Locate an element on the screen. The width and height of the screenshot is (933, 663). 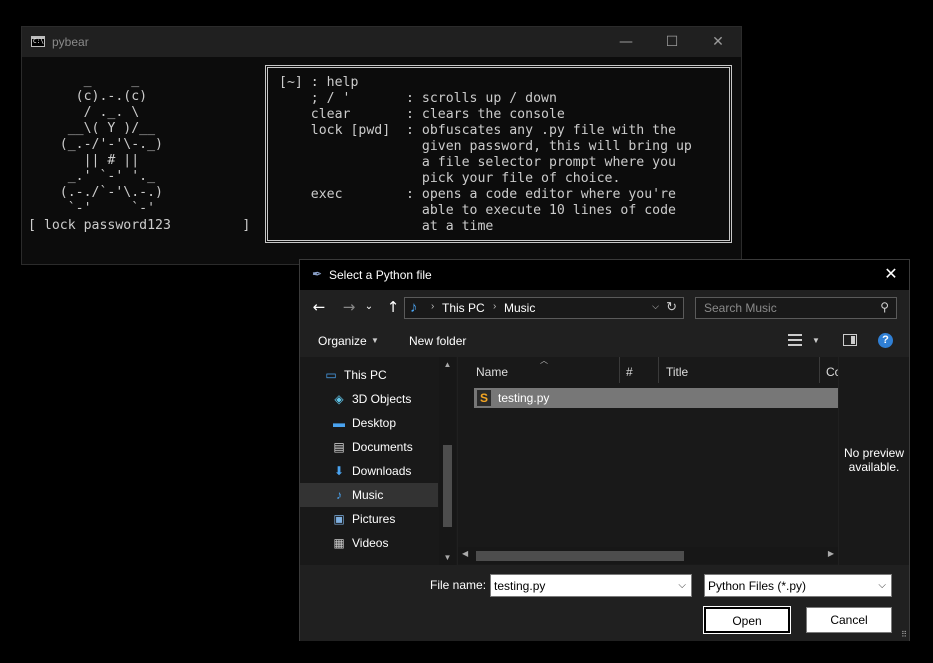
preview-pane-icon is located at coordinates (850, 340).